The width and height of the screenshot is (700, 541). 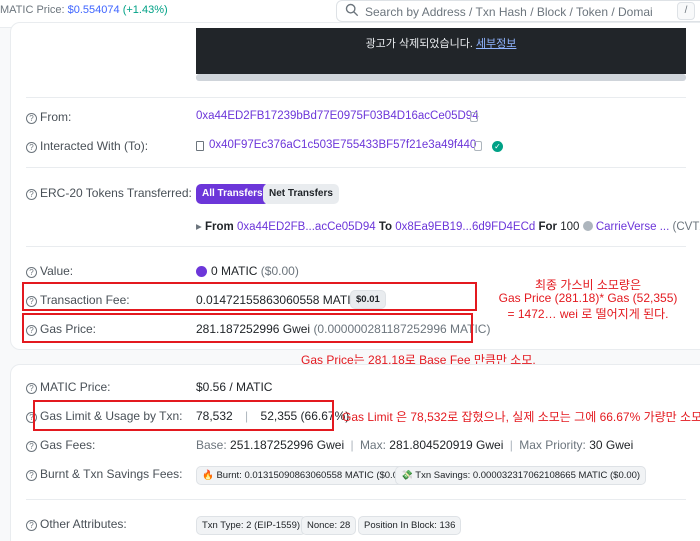 What do you see at coordinates (686, 227) in the screenshot?
I see `token-symbol: (CVTX)` at bounding box center [686, 227].